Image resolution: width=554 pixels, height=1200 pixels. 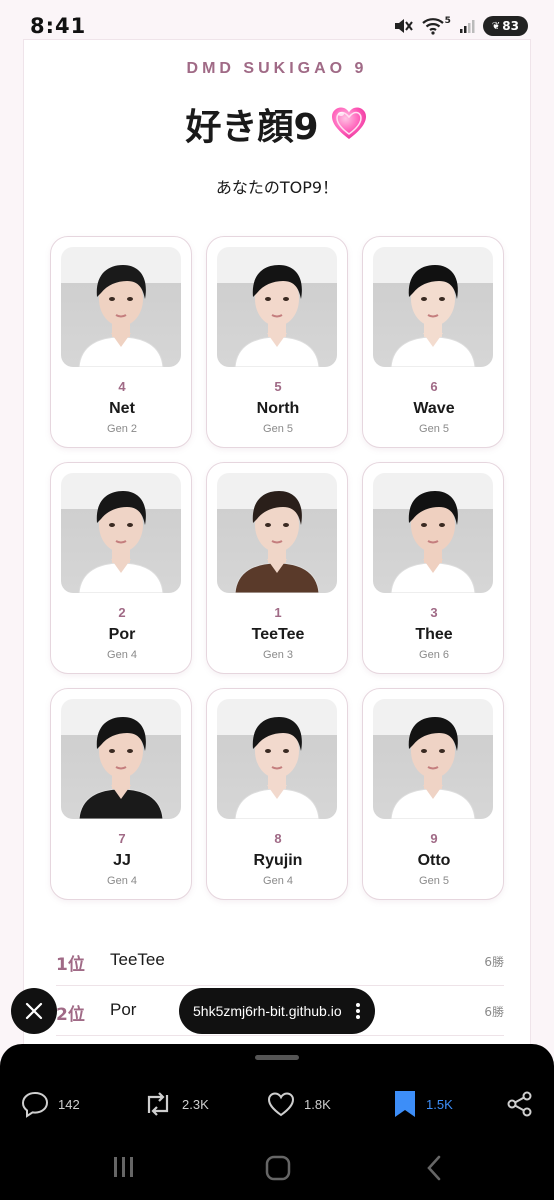 I want to click on page-subtitle: あなたのTOP9！, so click(x=277, y=187).